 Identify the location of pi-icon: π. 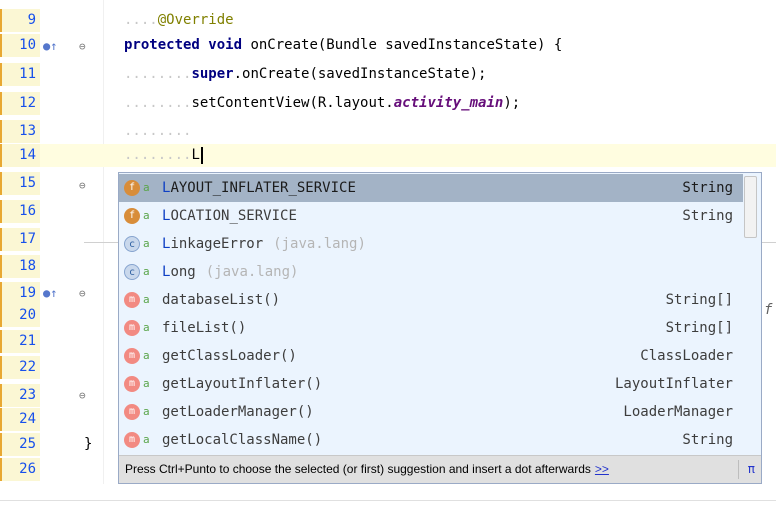
(751, 469).